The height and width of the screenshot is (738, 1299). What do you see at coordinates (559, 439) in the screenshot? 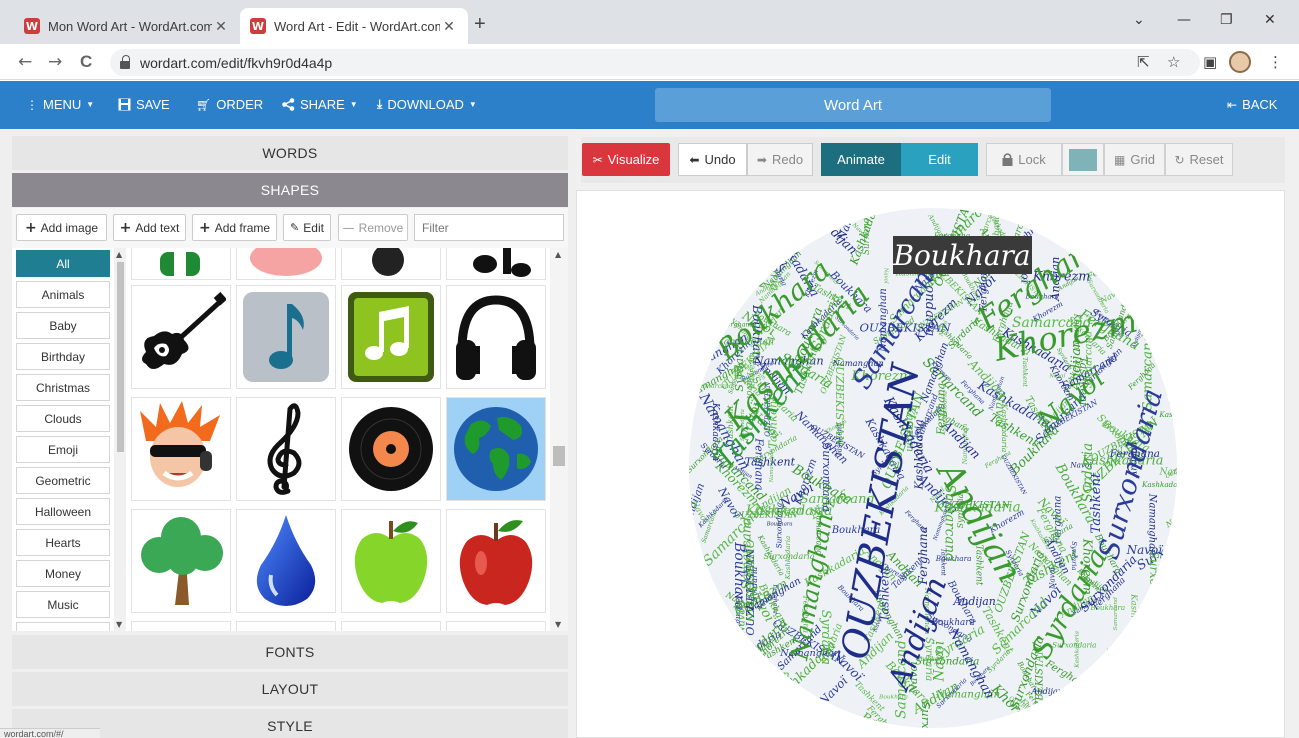
I see `gallery-scrollbar` at bounding box center [559, 439].